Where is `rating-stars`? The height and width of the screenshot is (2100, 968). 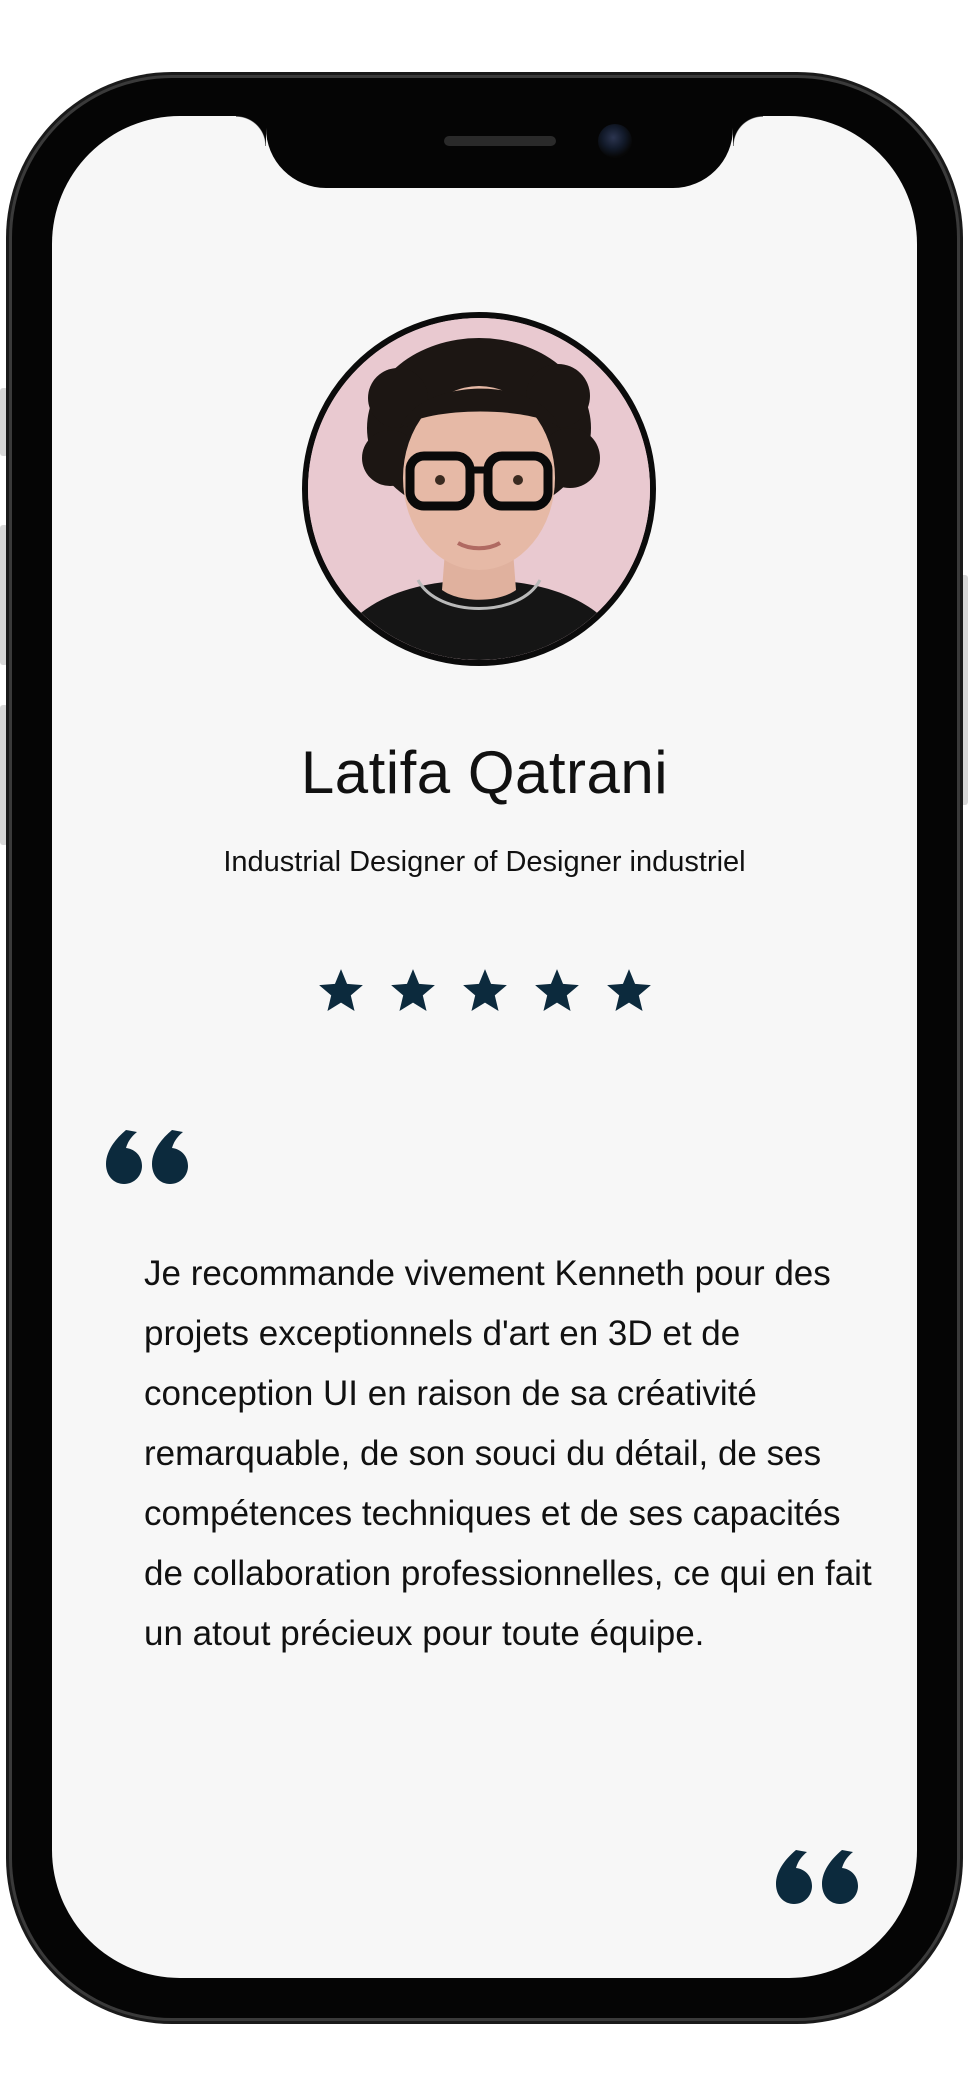
rating-stars is located at coordinates (484, 991).